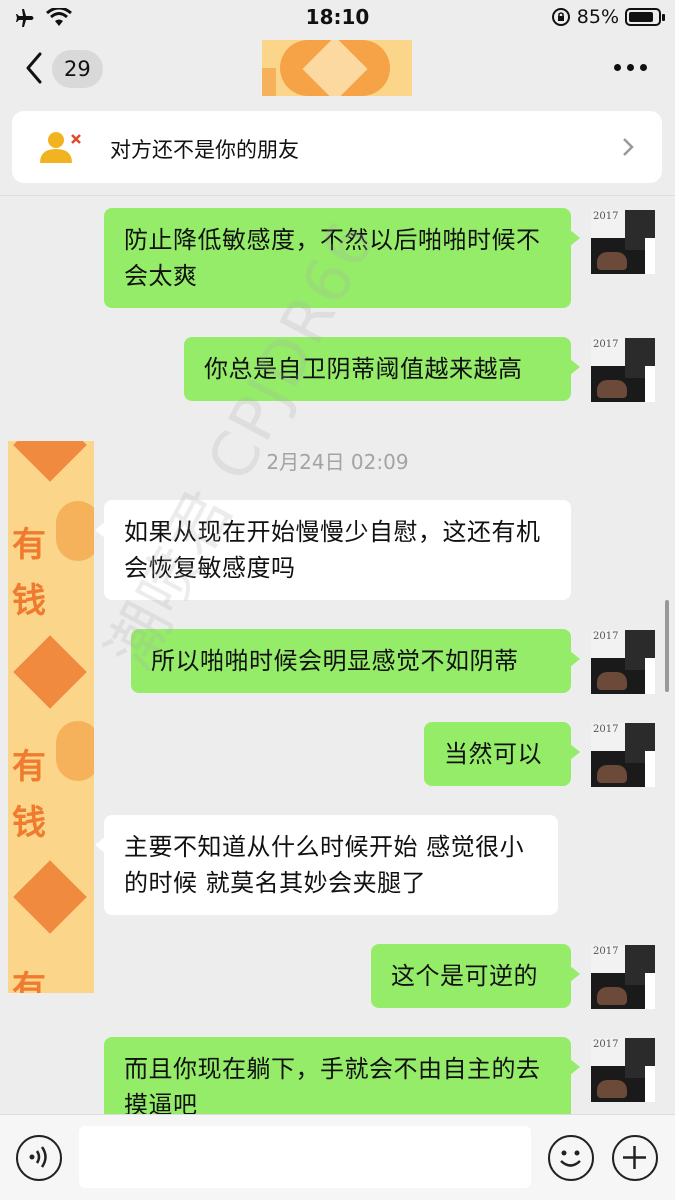  I want to click on voice-input-button, so click(39, 1158).